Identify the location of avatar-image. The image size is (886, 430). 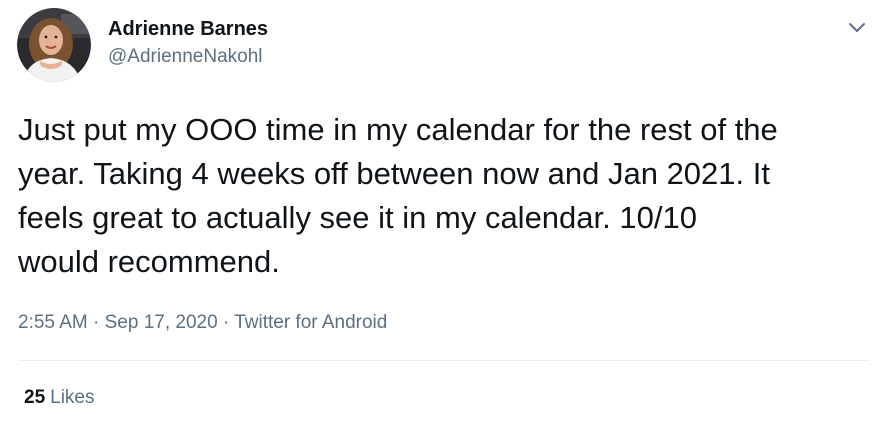
(54, 45).